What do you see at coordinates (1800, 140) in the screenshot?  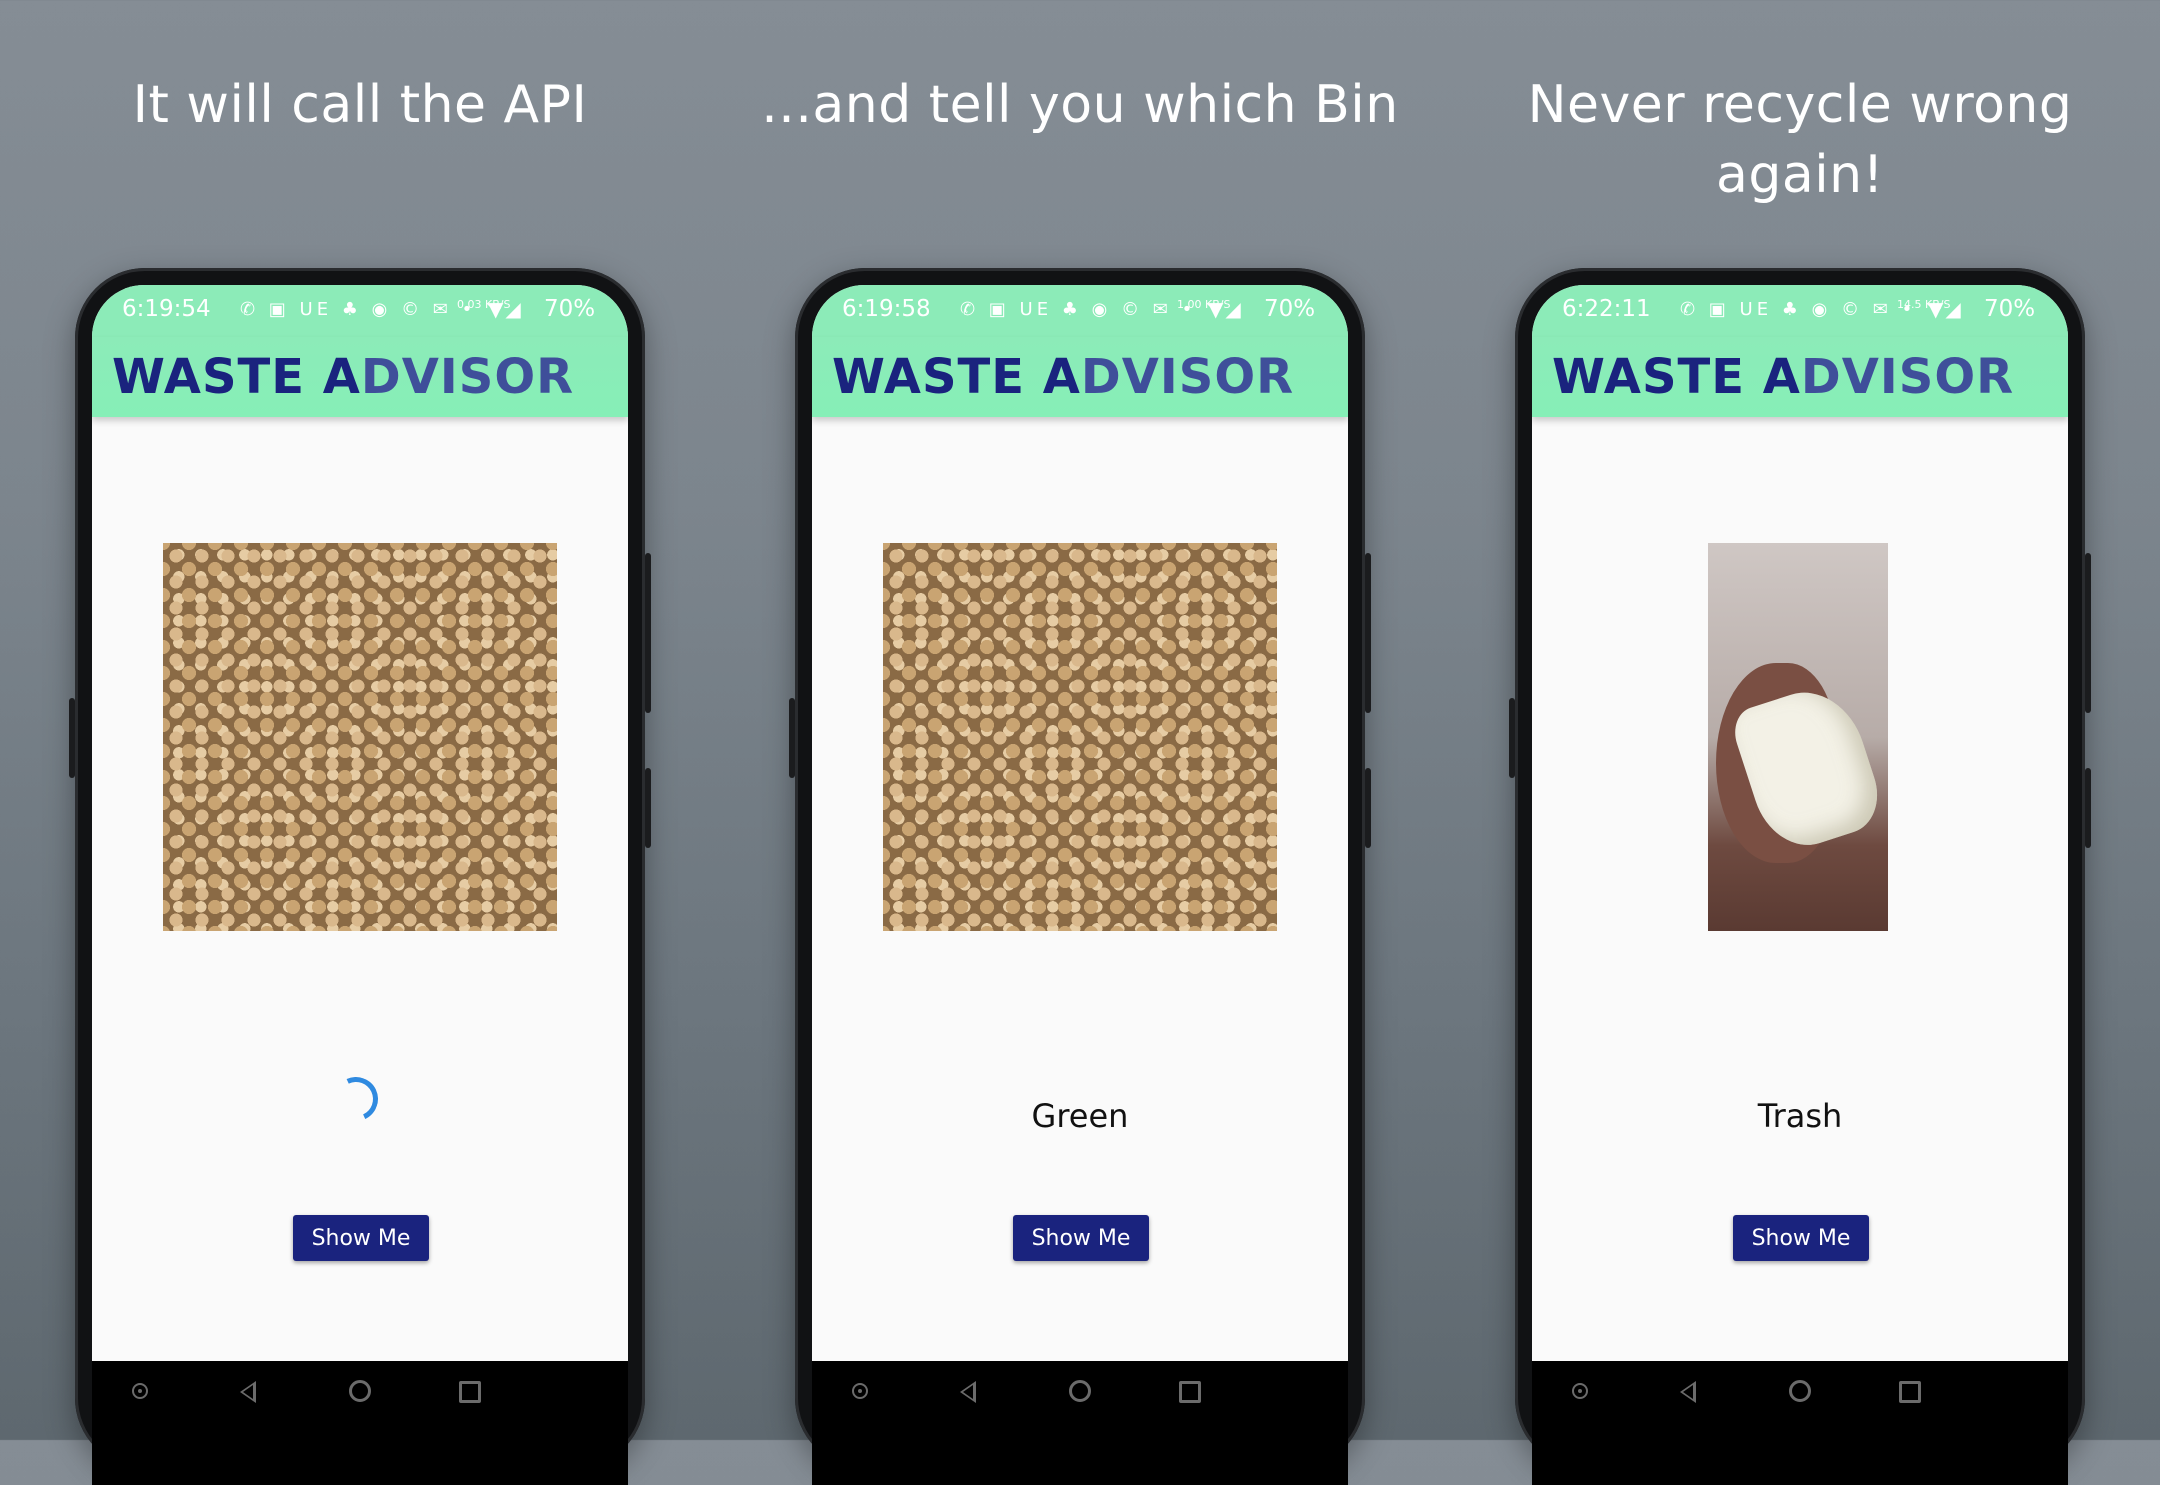 I see `panel-caption: Never recycle wrong again!` at bounding box center [1800, 140].